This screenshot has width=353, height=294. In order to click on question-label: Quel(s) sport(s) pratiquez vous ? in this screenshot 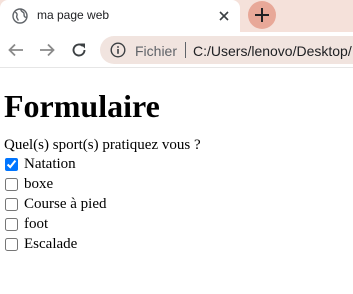, I will do `click(102, 145)`.